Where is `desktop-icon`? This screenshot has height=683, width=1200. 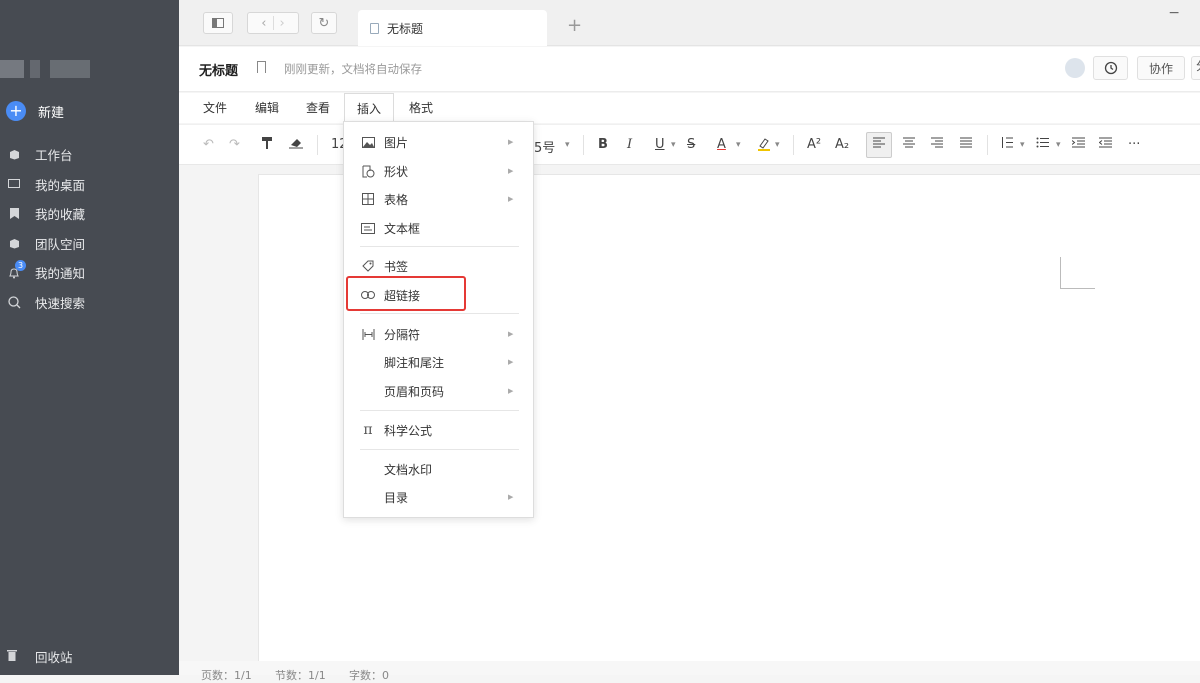
desktop-icon is located at coordinates (14, 184).